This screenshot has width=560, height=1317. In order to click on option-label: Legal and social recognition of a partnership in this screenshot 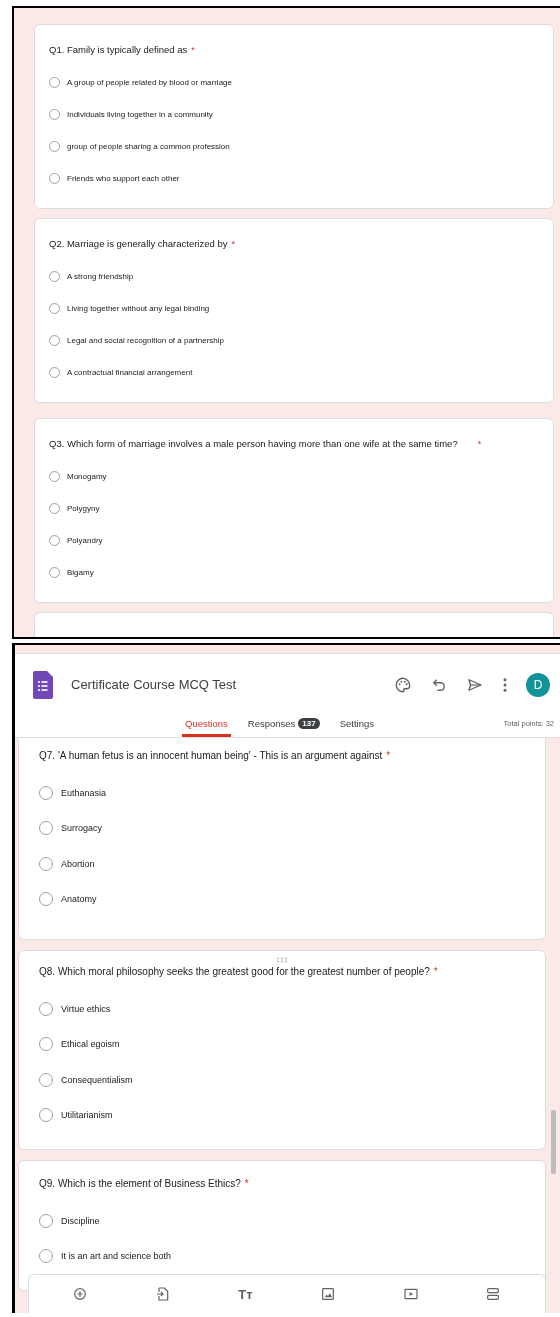, I will do `click(145, 340)`.